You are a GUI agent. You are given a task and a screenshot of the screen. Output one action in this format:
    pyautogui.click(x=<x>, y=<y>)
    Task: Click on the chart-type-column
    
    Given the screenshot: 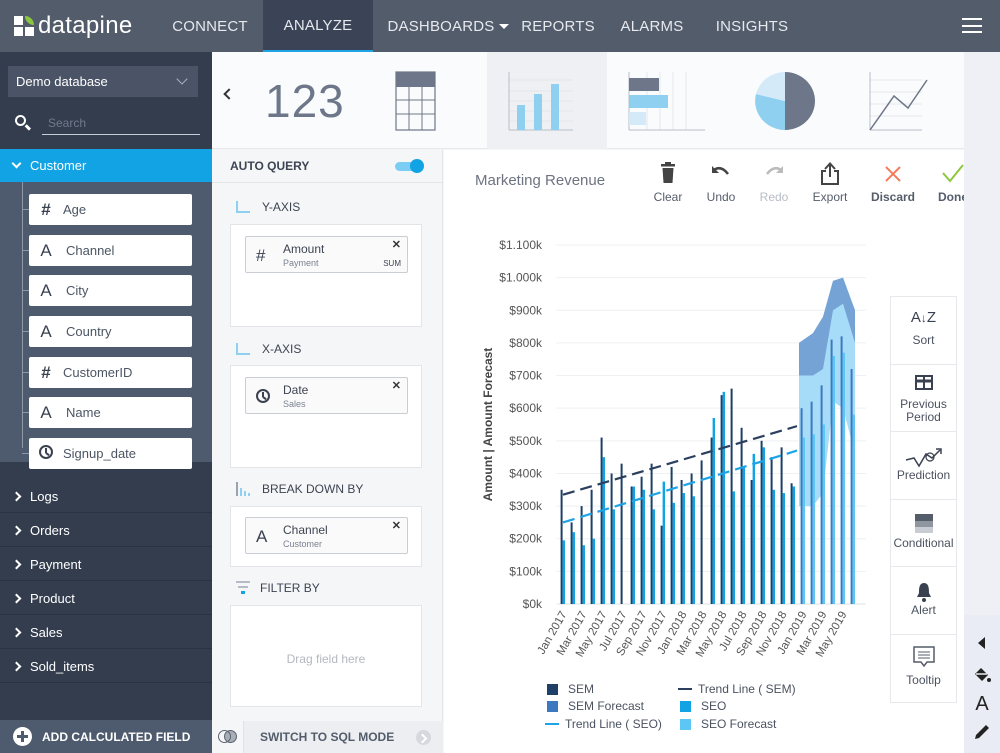 What is the action you would take?
    pyautogui.click(x=547, y=100)
    